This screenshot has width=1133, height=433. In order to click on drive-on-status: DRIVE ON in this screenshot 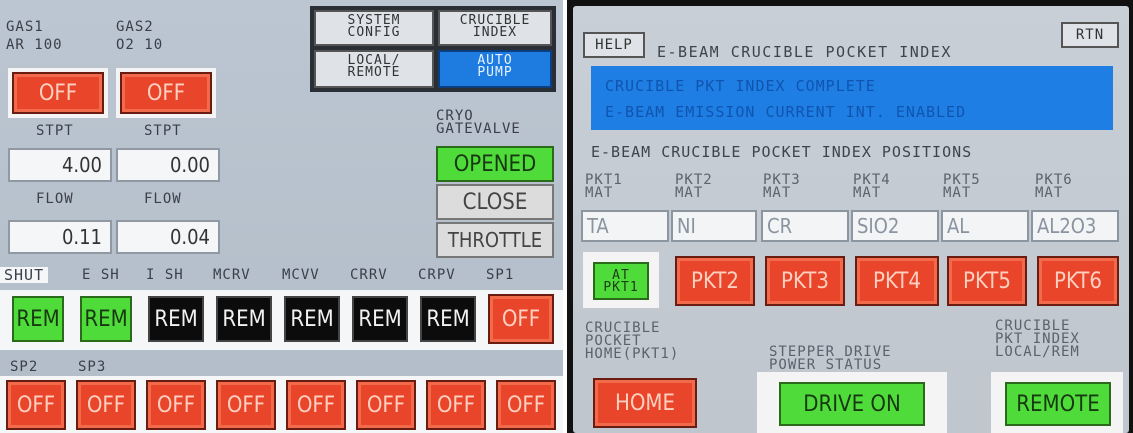, I will do `click(852, 404)`.